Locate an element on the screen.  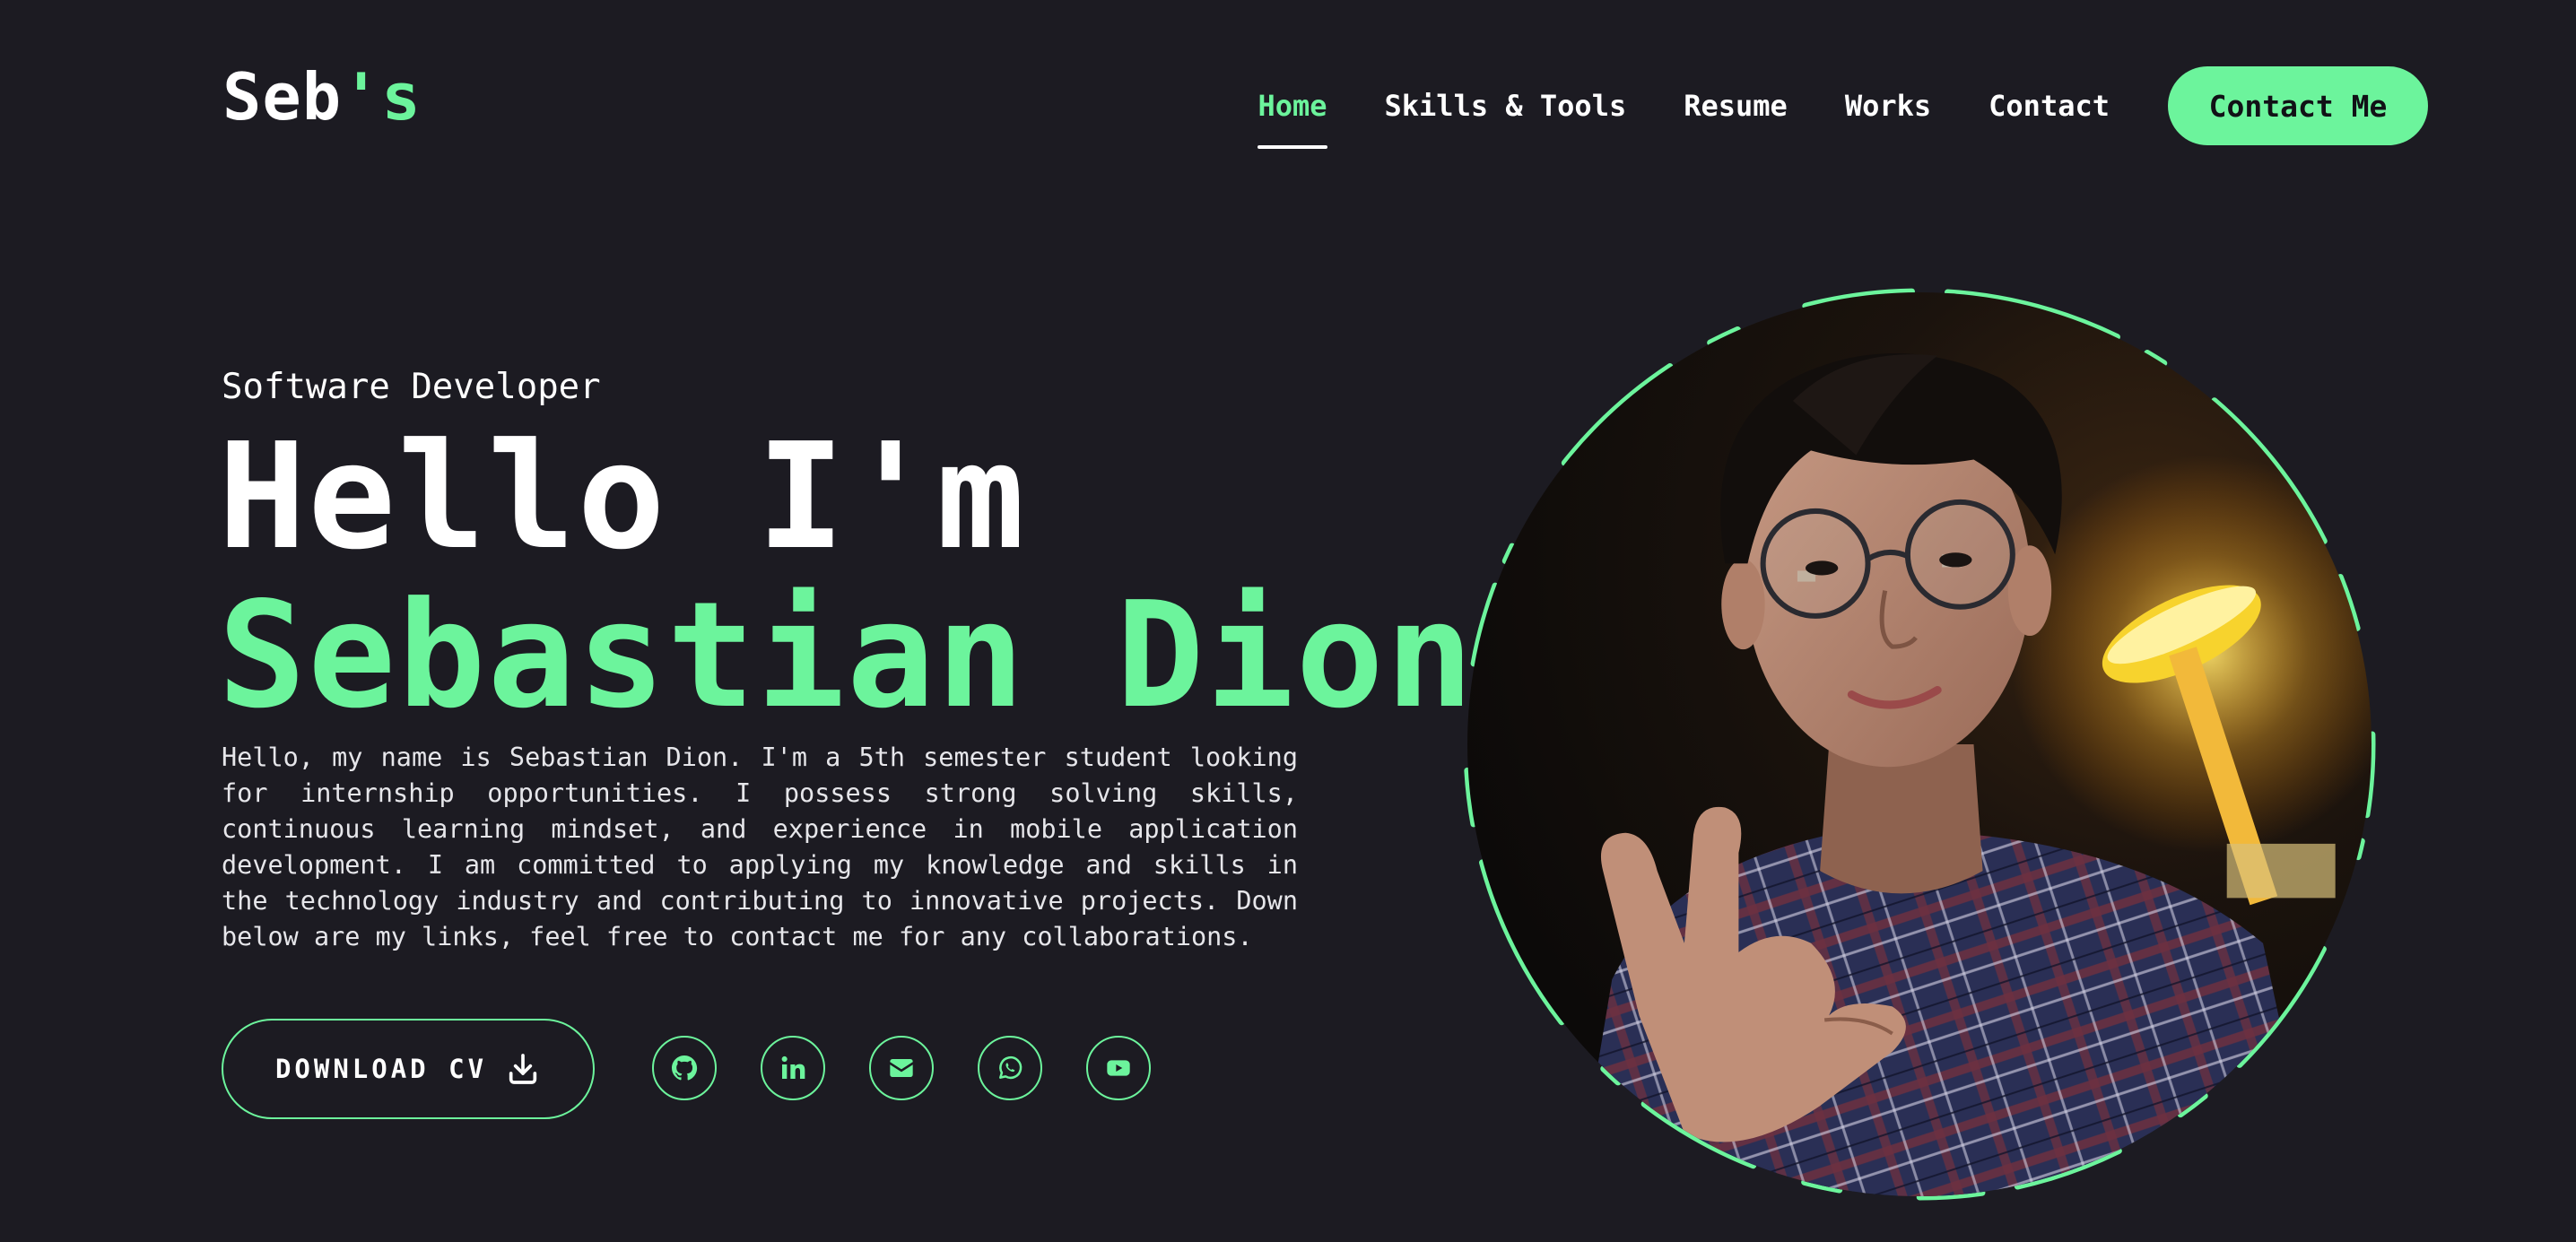
site-logo: Seb's is located at coordinates (322, 97).